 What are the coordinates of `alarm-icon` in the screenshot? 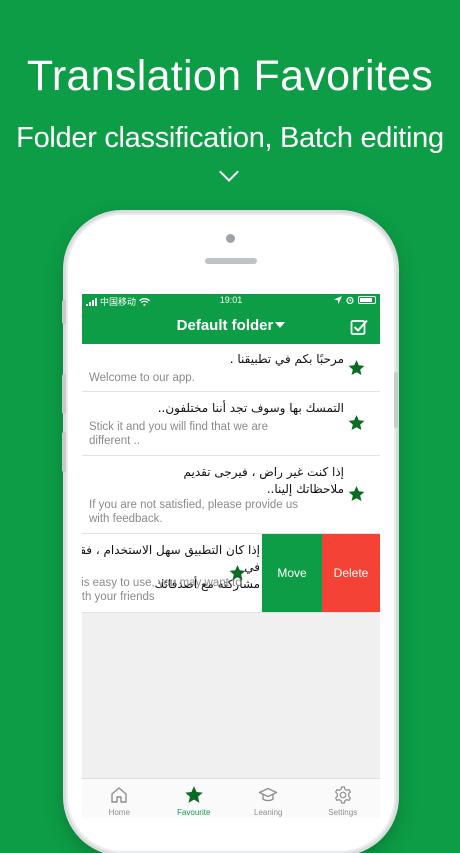 It's located at (350, 300).